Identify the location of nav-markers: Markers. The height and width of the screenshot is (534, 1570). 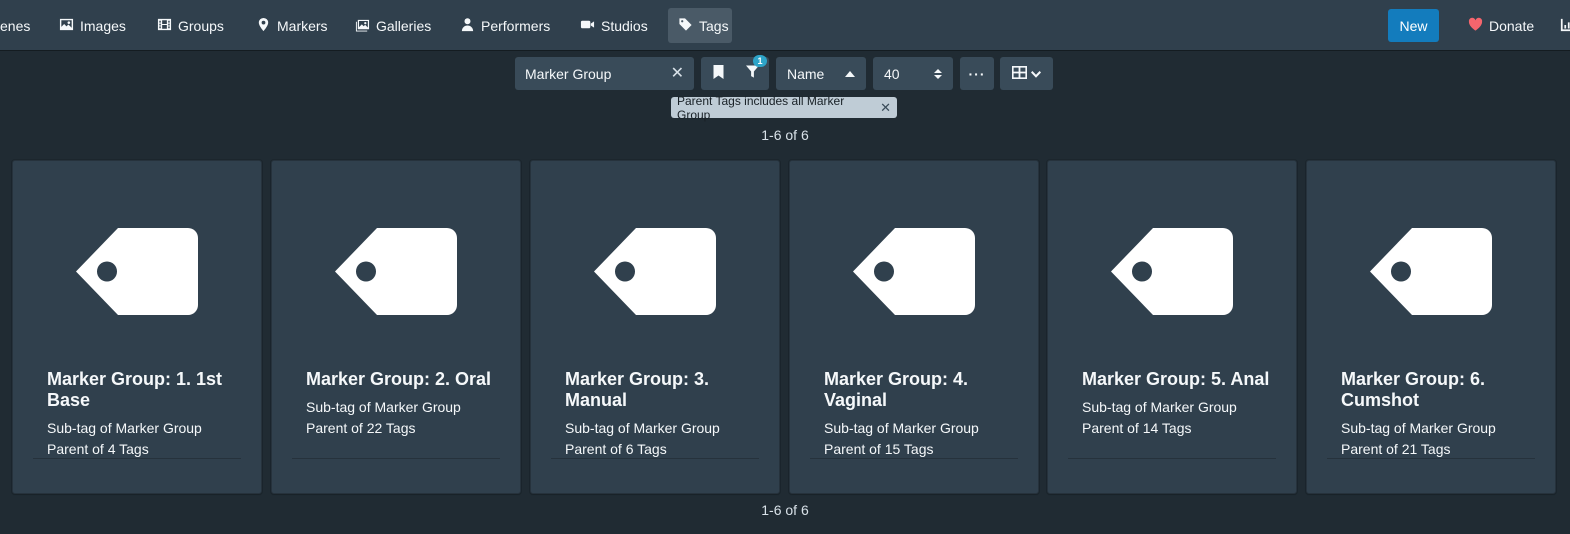
(292, 25).